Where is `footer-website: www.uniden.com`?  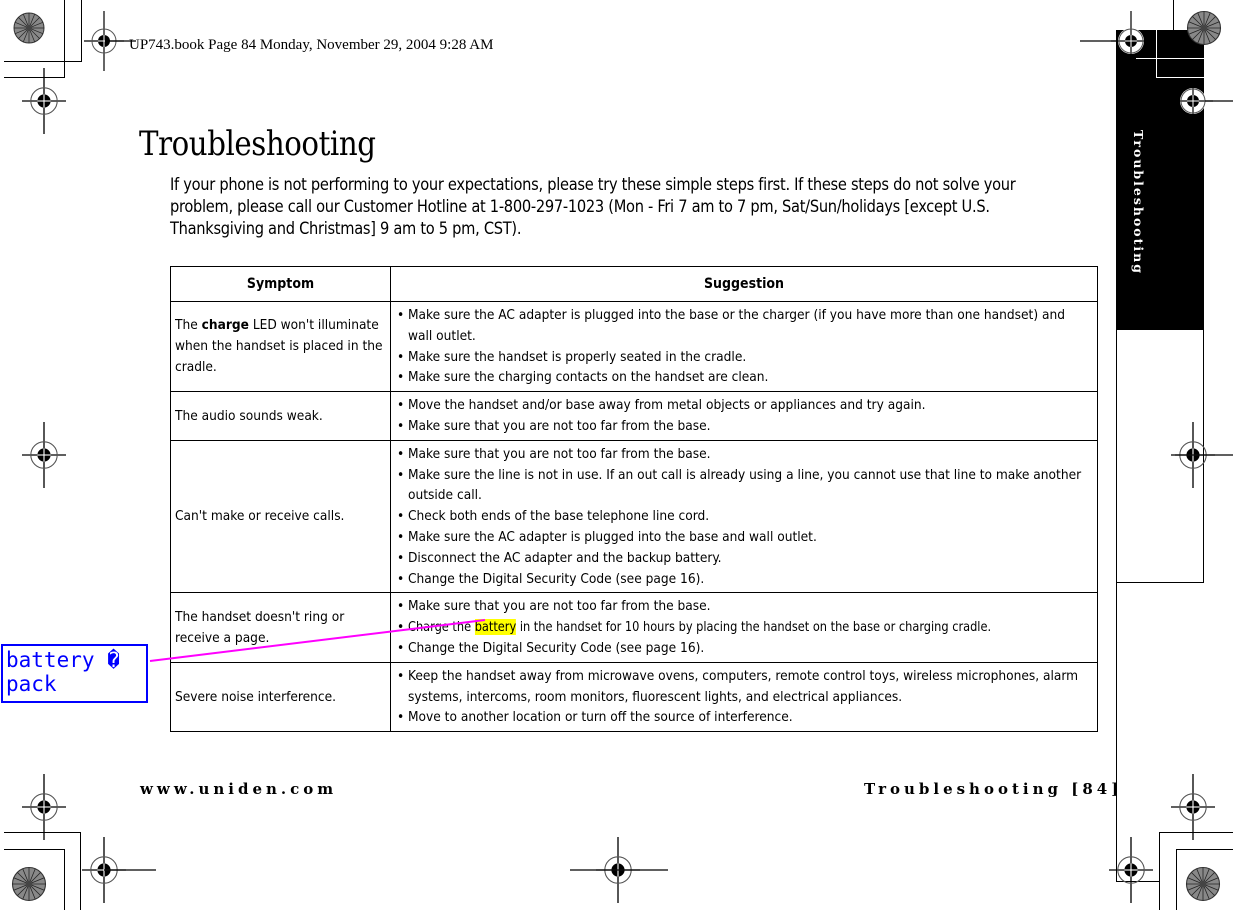 footer-website: www.uniden.com is located at coordinates (239, 789).